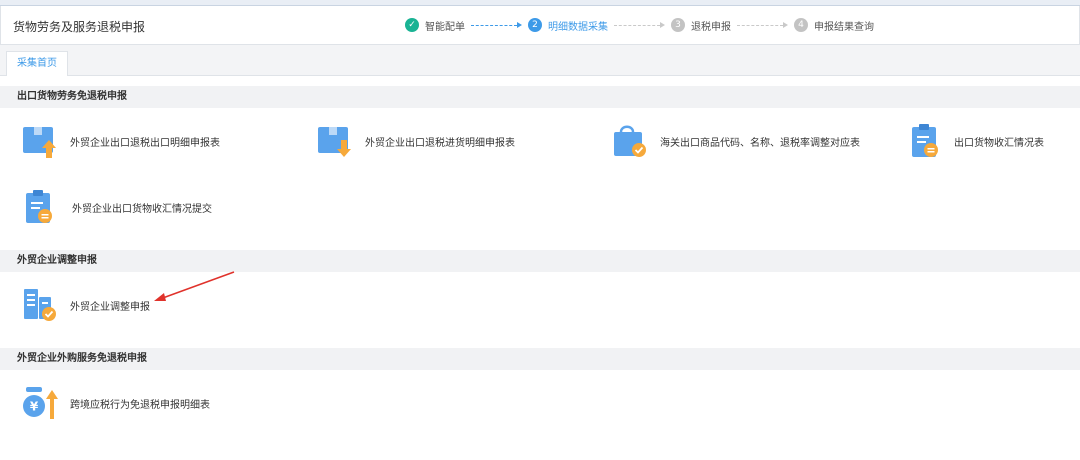  Describe the element at coordinates (142, 209) in the screenshot. I see `menu-item-label: 外贸企业出口货物收汇情况提交` at that location.